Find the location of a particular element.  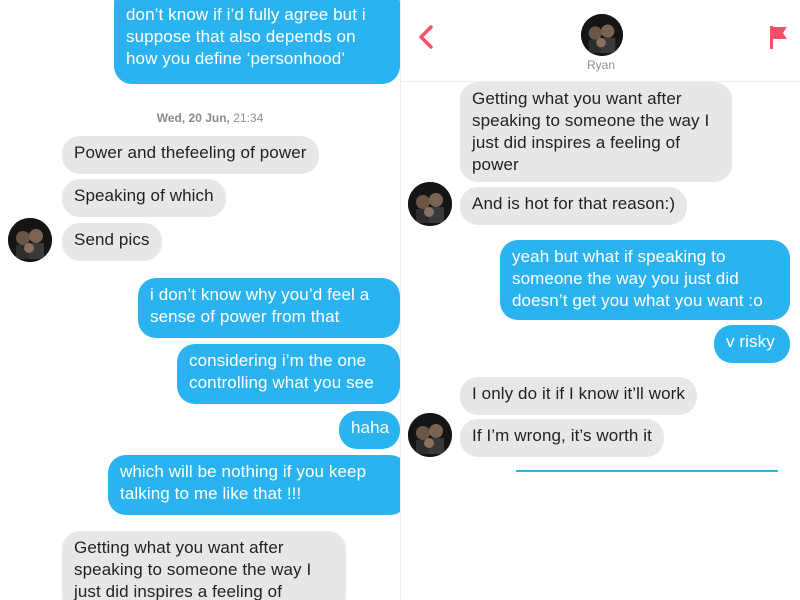

contact-name: Ryan is located at coordinates (600, 65).